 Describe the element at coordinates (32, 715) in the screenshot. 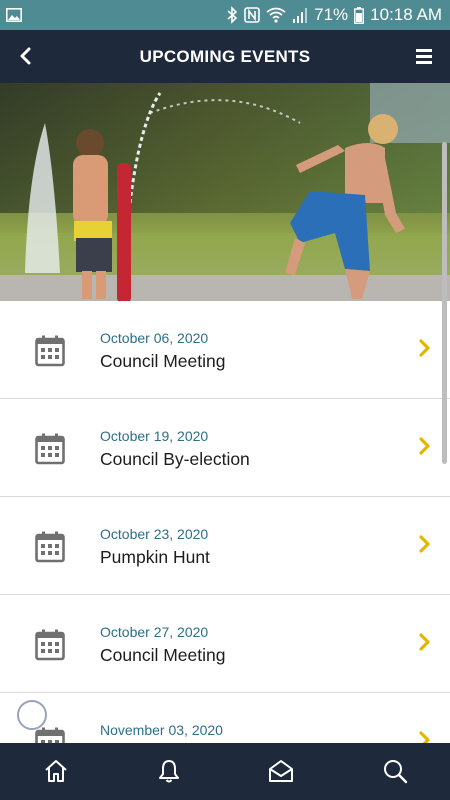

I see `touch-indicator` at that location.